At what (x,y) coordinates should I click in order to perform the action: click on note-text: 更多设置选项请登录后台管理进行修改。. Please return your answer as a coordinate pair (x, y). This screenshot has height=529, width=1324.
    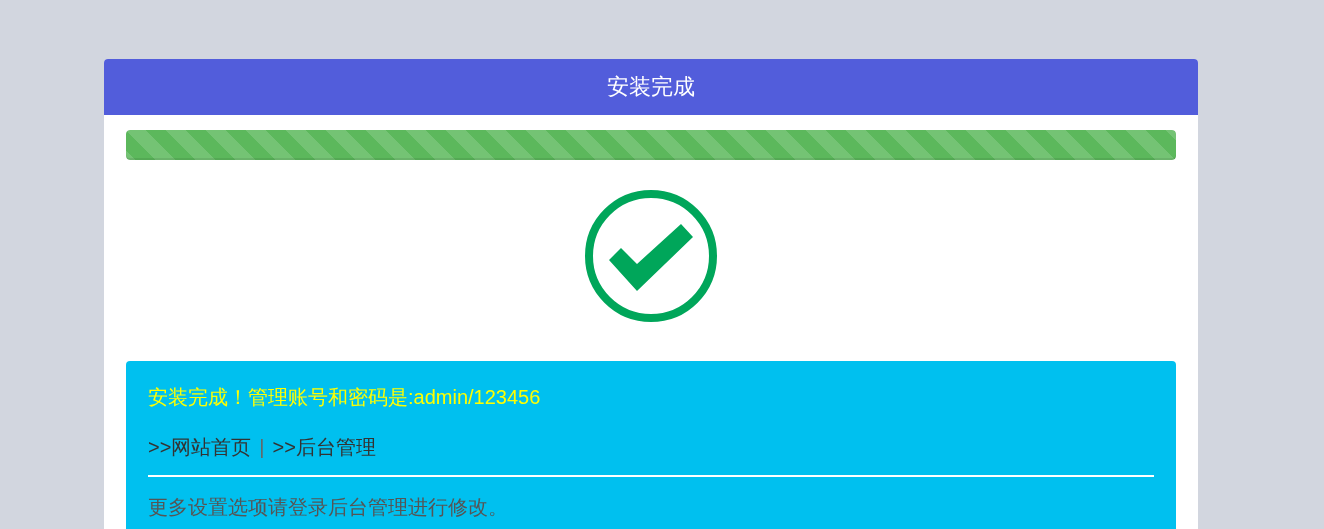
    Looking at the image, I should click on (328, 507).